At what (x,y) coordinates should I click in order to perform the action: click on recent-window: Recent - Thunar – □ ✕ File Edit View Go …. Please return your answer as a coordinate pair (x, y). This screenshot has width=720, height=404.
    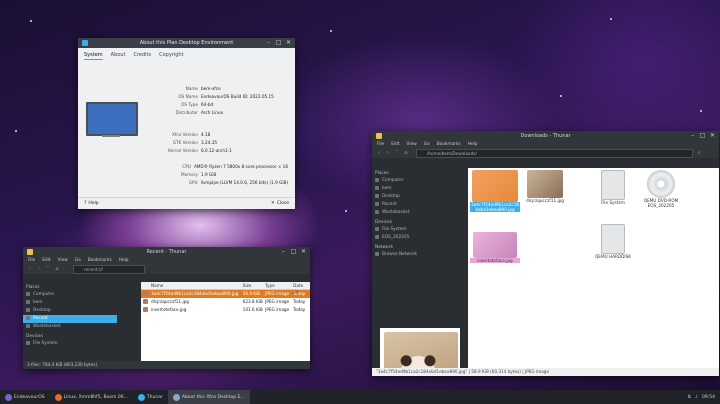
    Looking at the image, I should click on (166, 308).